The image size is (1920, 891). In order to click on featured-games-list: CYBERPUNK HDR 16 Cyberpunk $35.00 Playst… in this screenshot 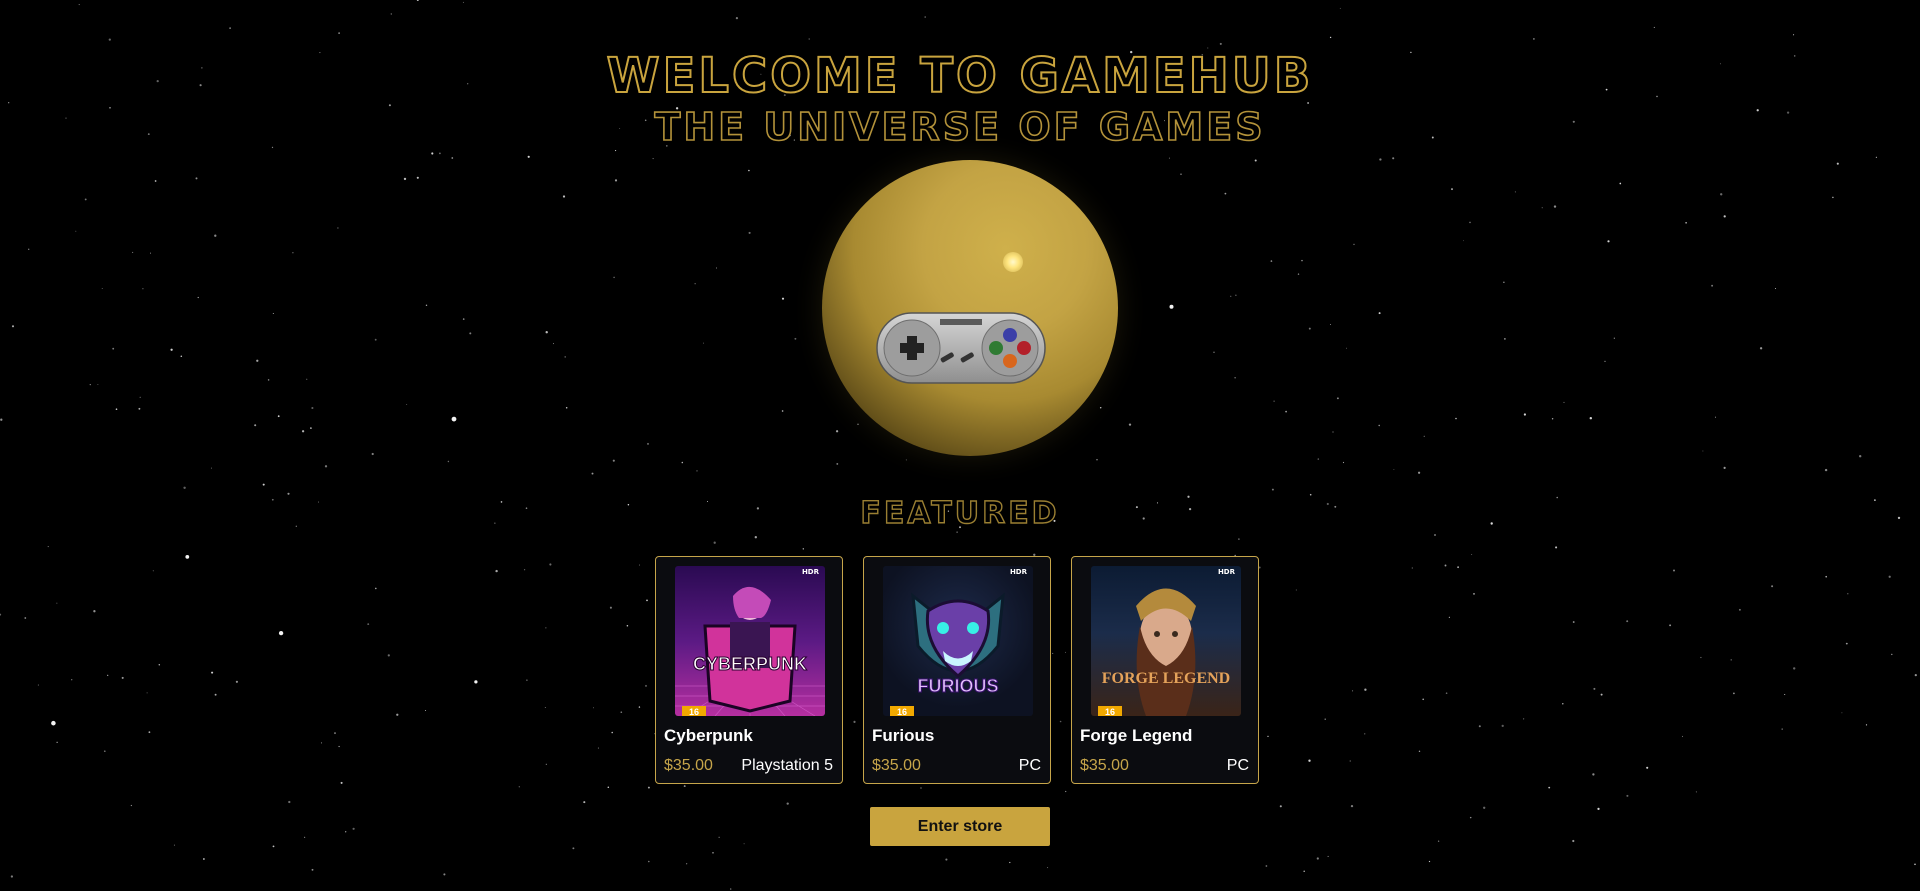, I will do `click(957, 670)`.